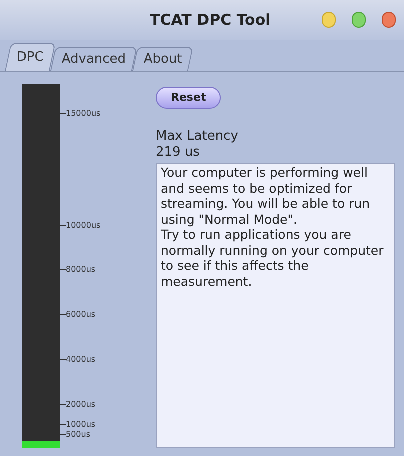  Describe the element at coordinates (329, 20) in the screenshot. I see `minimize-button` at that location.